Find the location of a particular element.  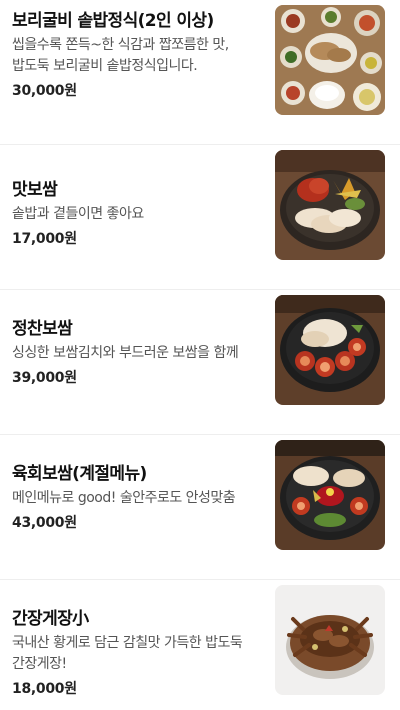

menu-item-price: 39,000원 is located at coordinates (44, 378).